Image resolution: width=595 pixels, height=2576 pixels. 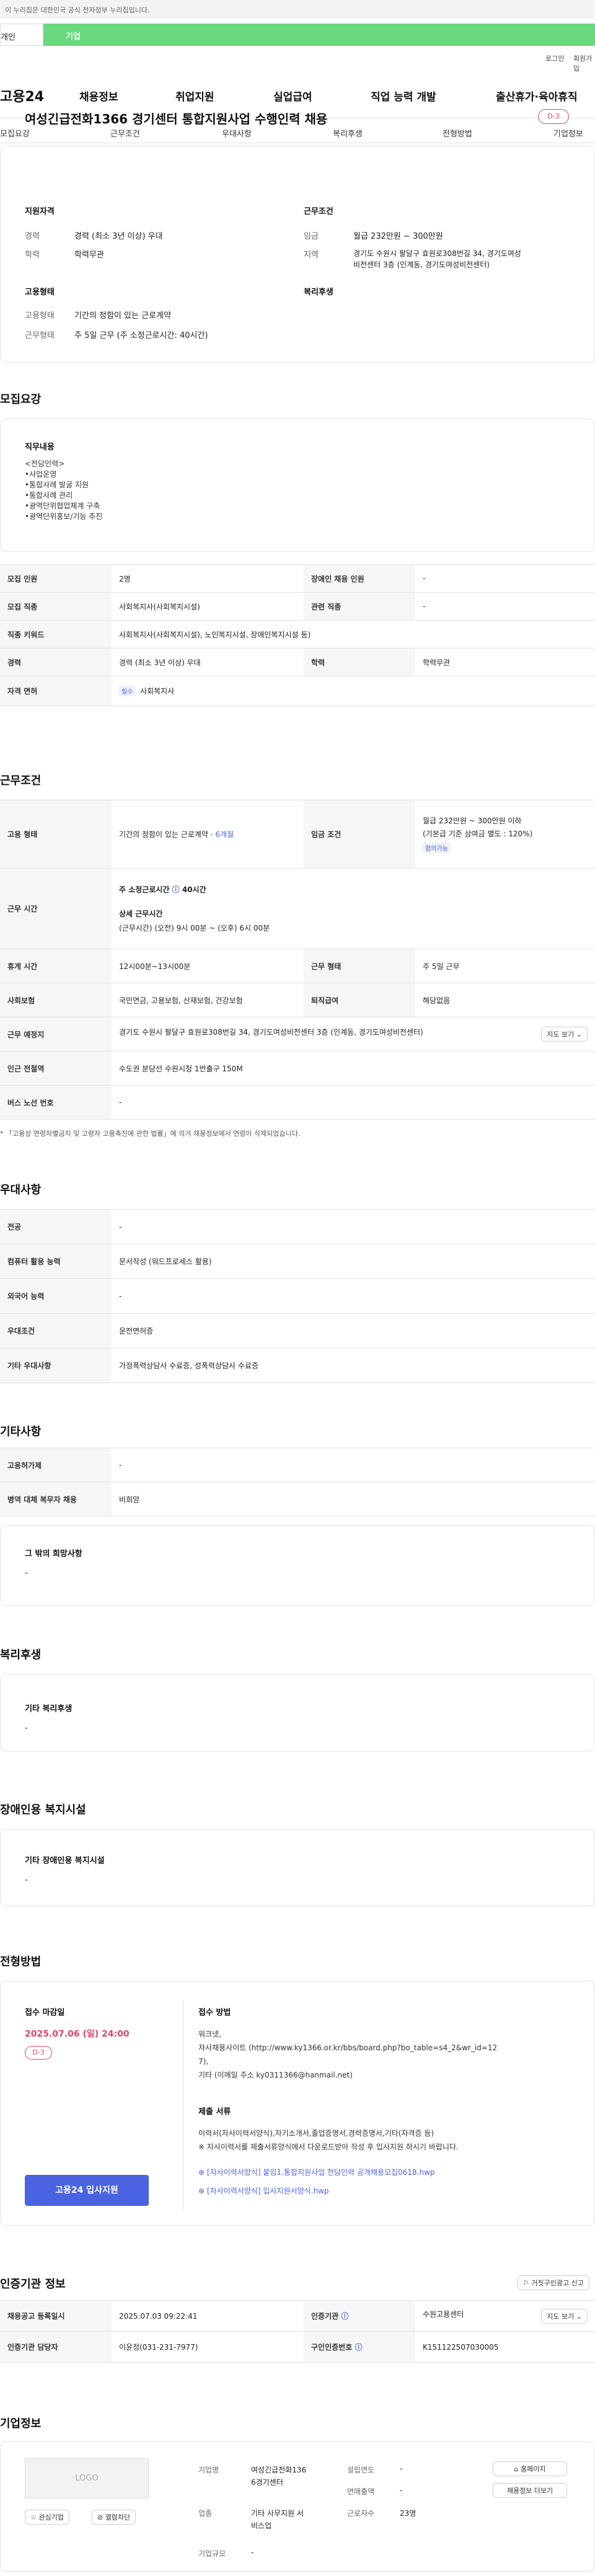 I want to click on region-value-2: 비전센터 3층 (인계동, 경기도여성비전센터), so click(x=421, y=265).